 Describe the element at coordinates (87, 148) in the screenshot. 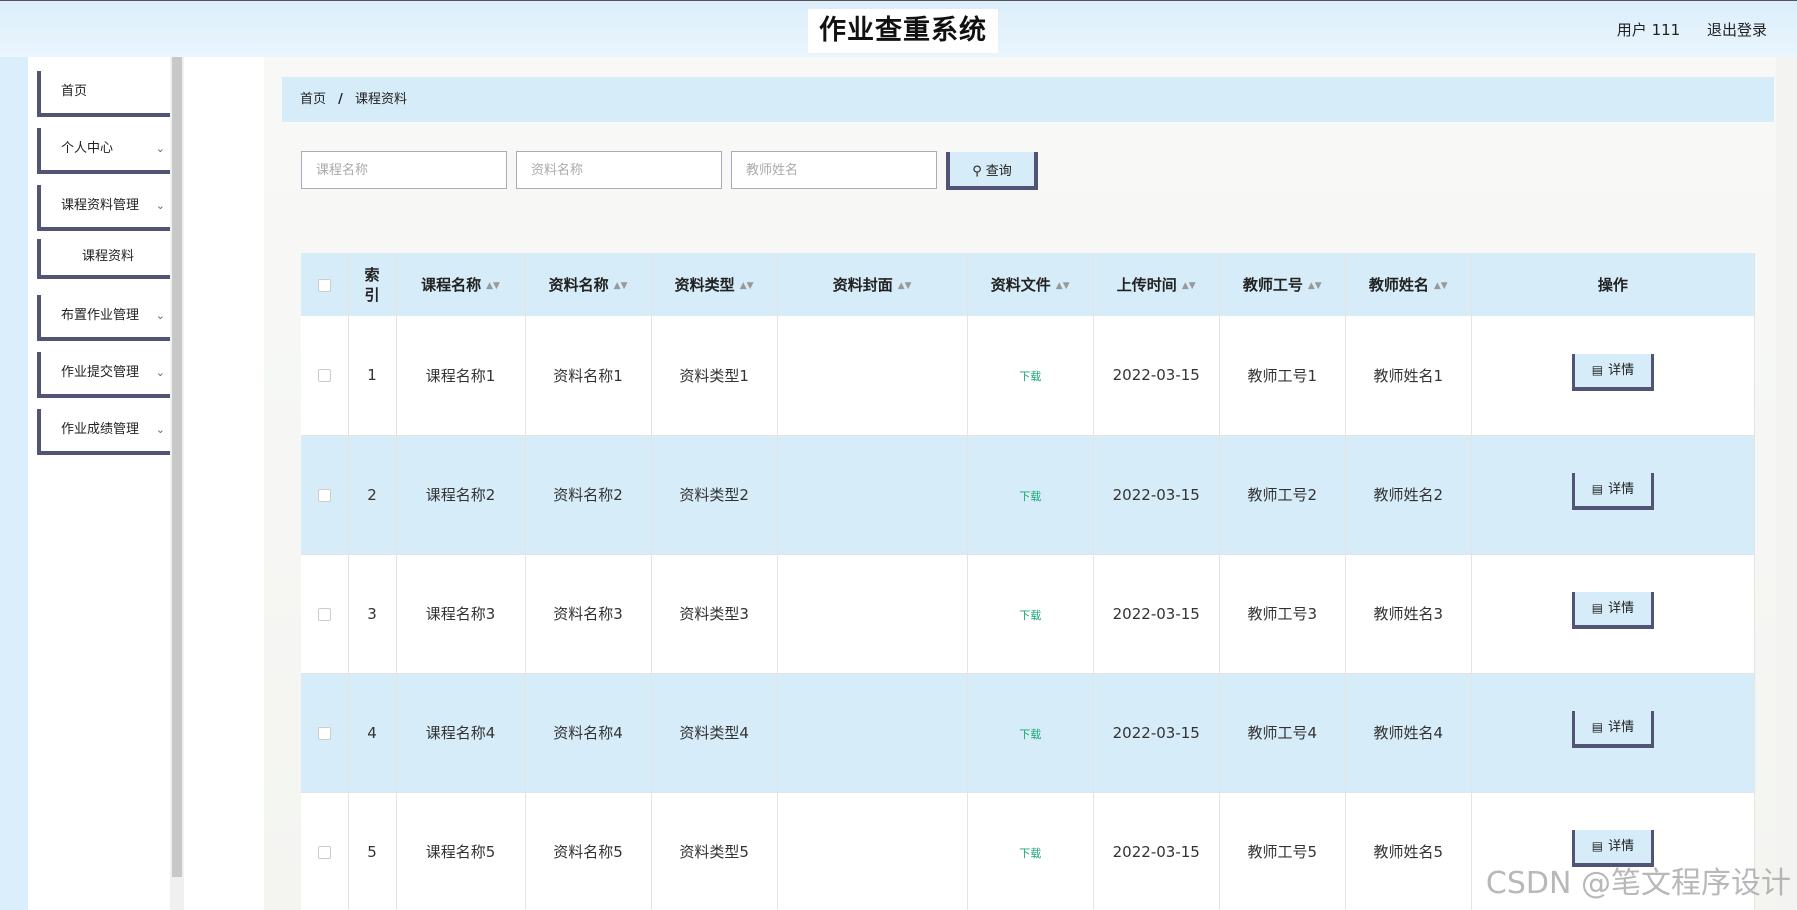

I see `sidebar-item-label: 个人中心` at that location.